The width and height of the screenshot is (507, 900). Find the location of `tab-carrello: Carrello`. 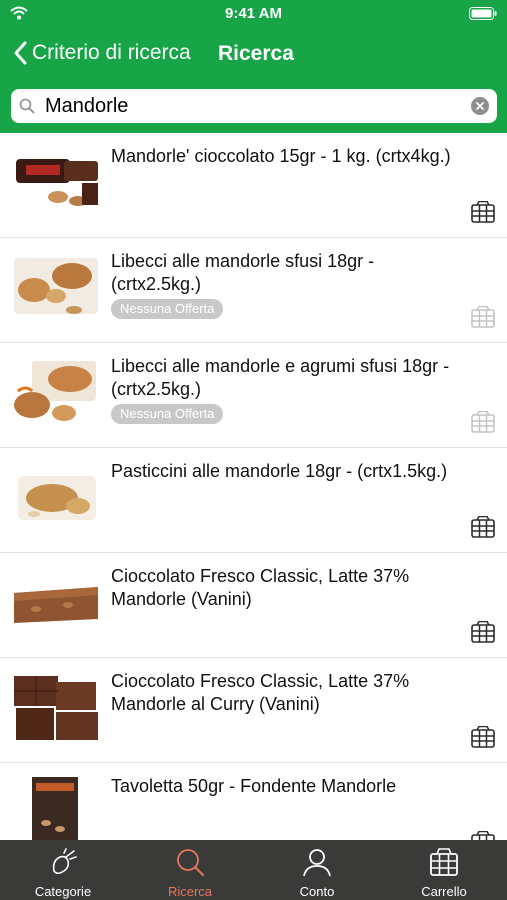

tab-carrello: Carrello is located at coordinates (444, 870).